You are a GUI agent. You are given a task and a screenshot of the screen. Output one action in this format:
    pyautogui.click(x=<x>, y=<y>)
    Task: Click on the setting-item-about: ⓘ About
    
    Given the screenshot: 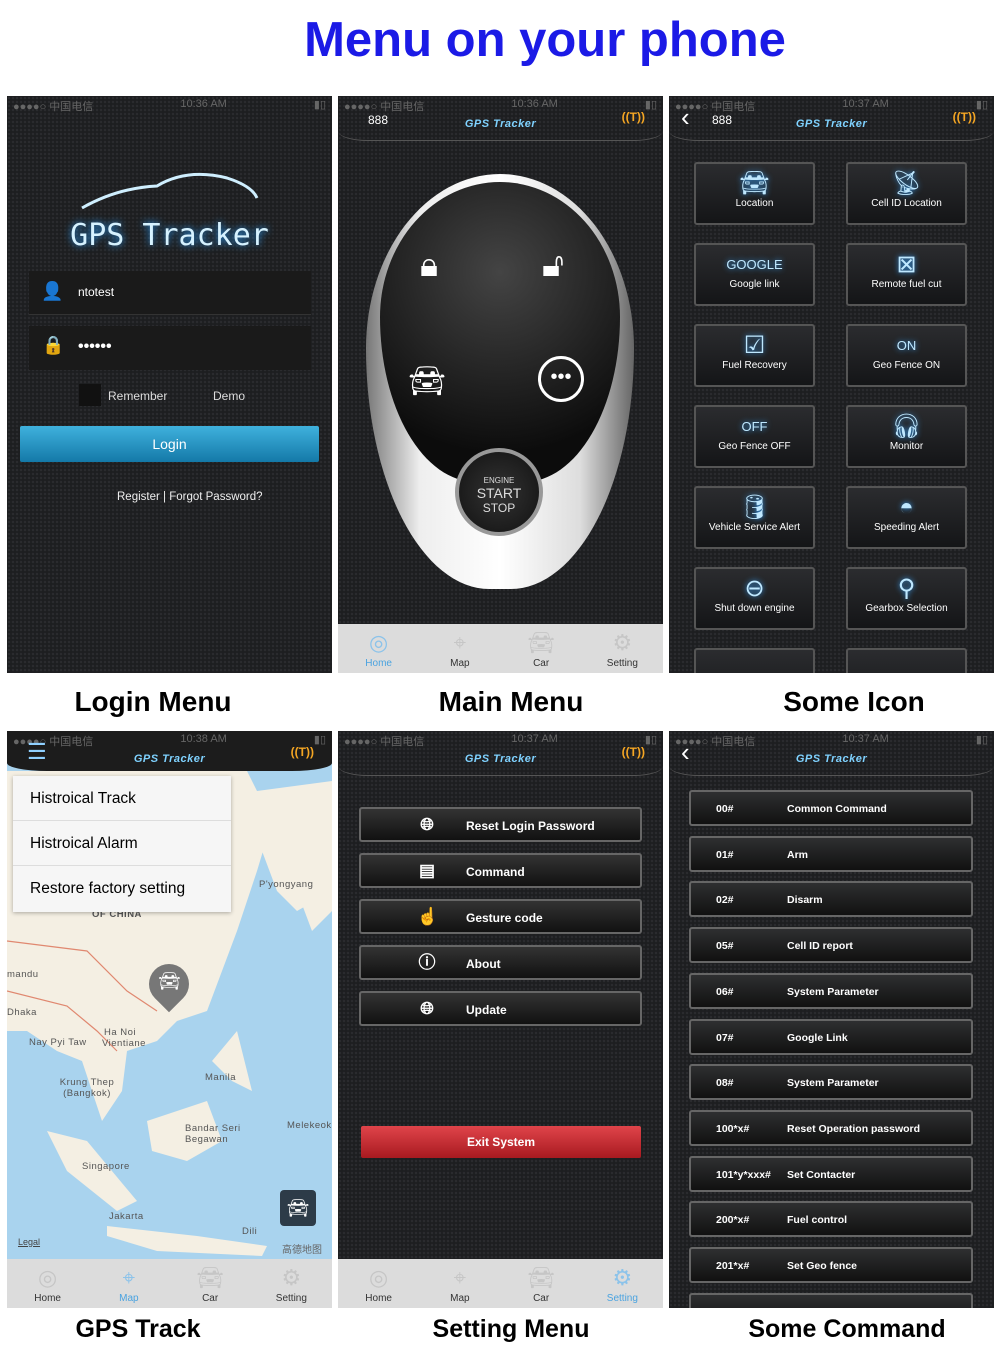 What is the action you would take?
    pyautogui.click(x=500, y=962)
    